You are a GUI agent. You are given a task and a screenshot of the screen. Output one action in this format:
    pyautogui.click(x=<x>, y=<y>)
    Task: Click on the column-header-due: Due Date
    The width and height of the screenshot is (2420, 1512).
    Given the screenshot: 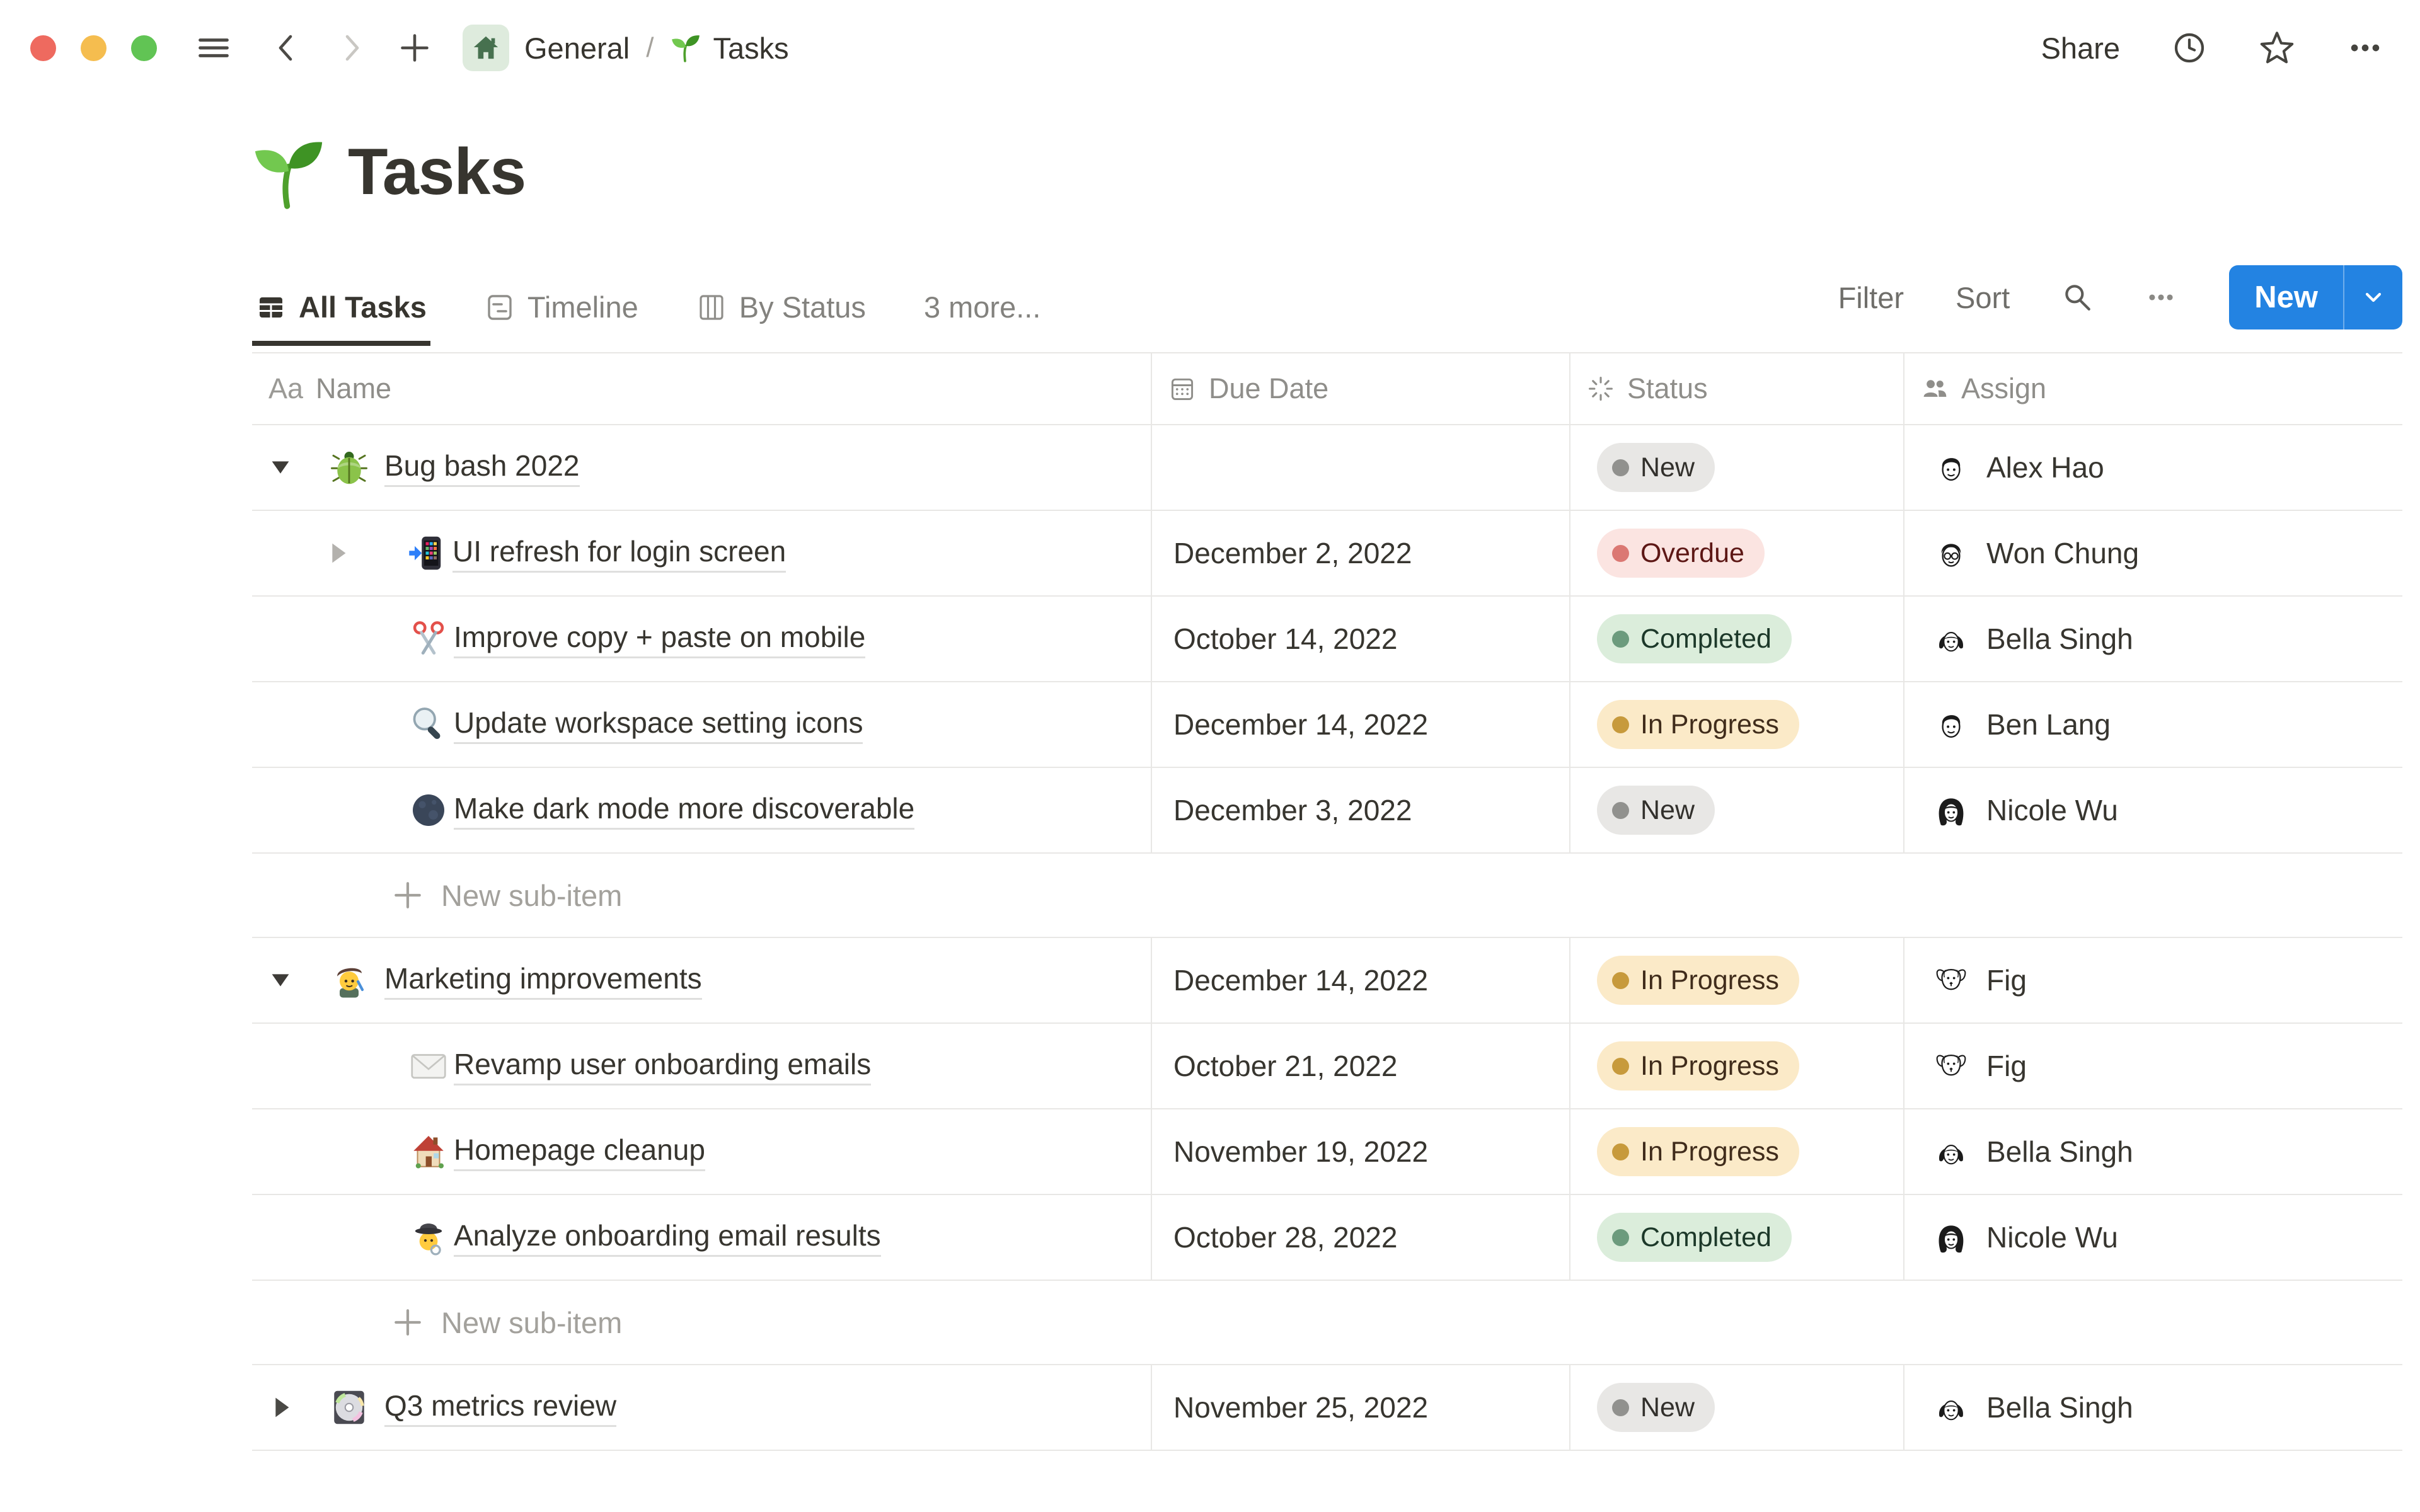 What is the action you would take?
    pyautogui.click(x=1361, y=388)
    